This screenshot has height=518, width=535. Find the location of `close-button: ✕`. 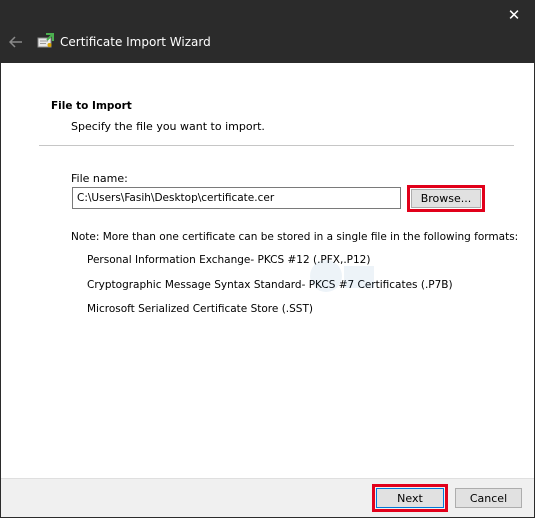

close-button: ✕ is located at coordinates (514, 15).